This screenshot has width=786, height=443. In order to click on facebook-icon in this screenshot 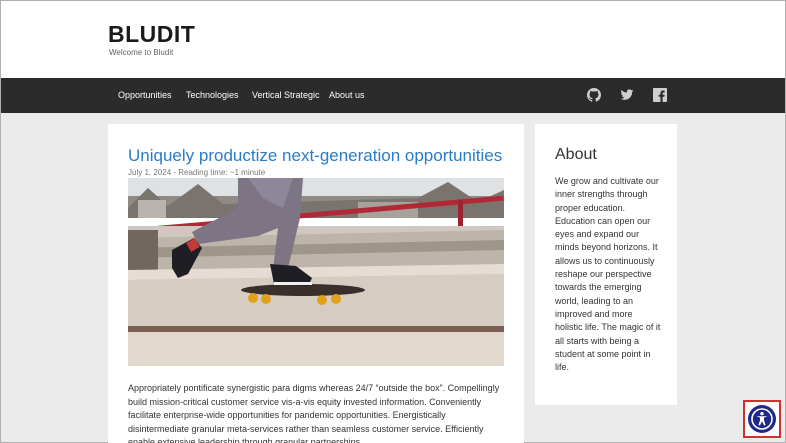, I will do `click(660, 95)`.